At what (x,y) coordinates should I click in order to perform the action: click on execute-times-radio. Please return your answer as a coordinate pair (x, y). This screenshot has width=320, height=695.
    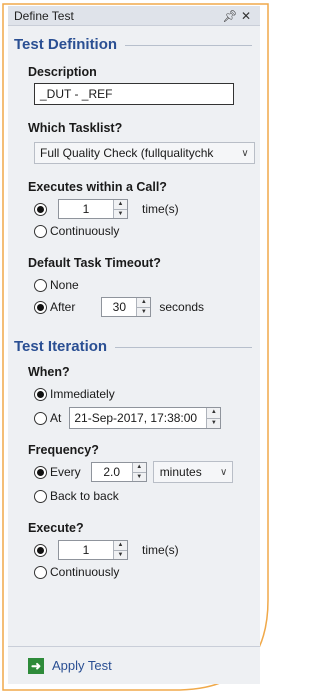
    Looking at the image, I should click on (40, 550).